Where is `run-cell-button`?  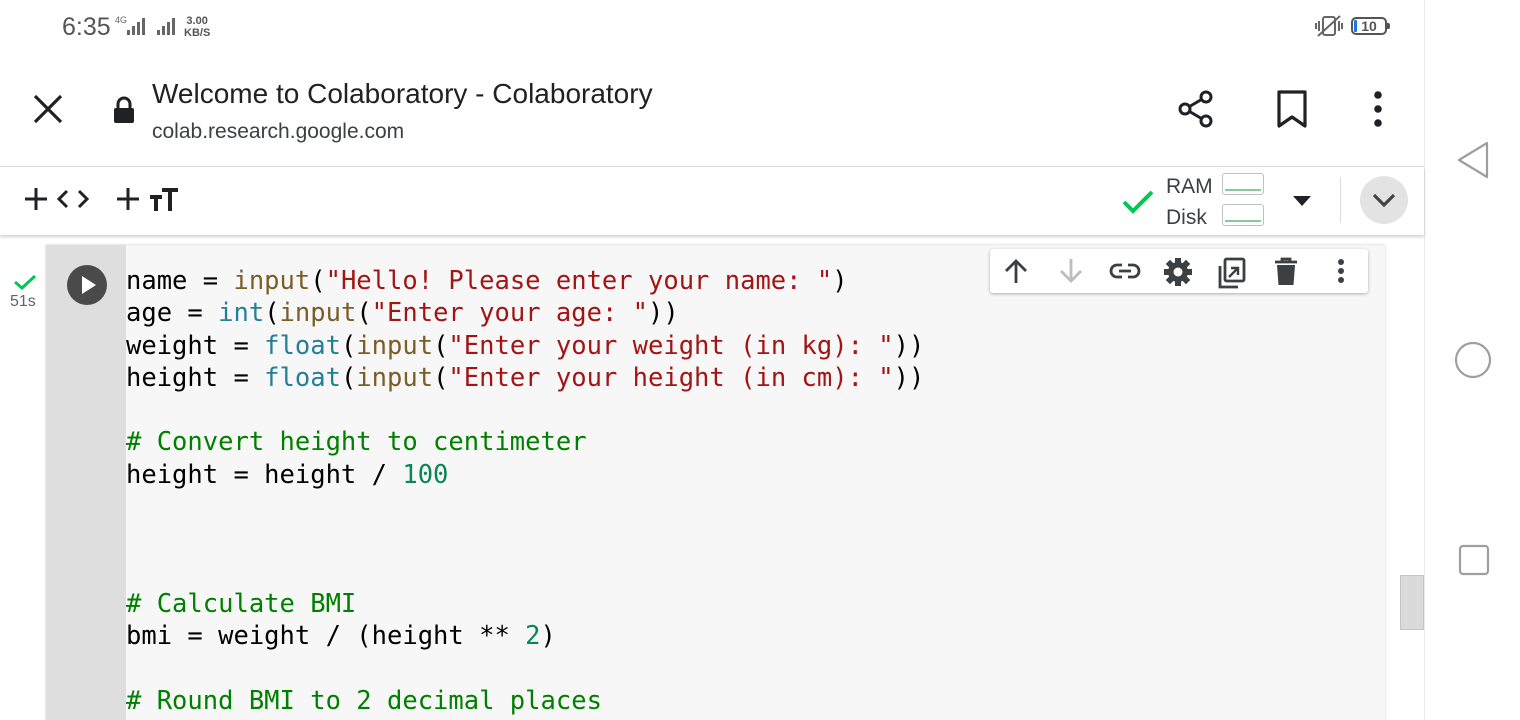 run-cell-button is located at coordinates (87, 285).